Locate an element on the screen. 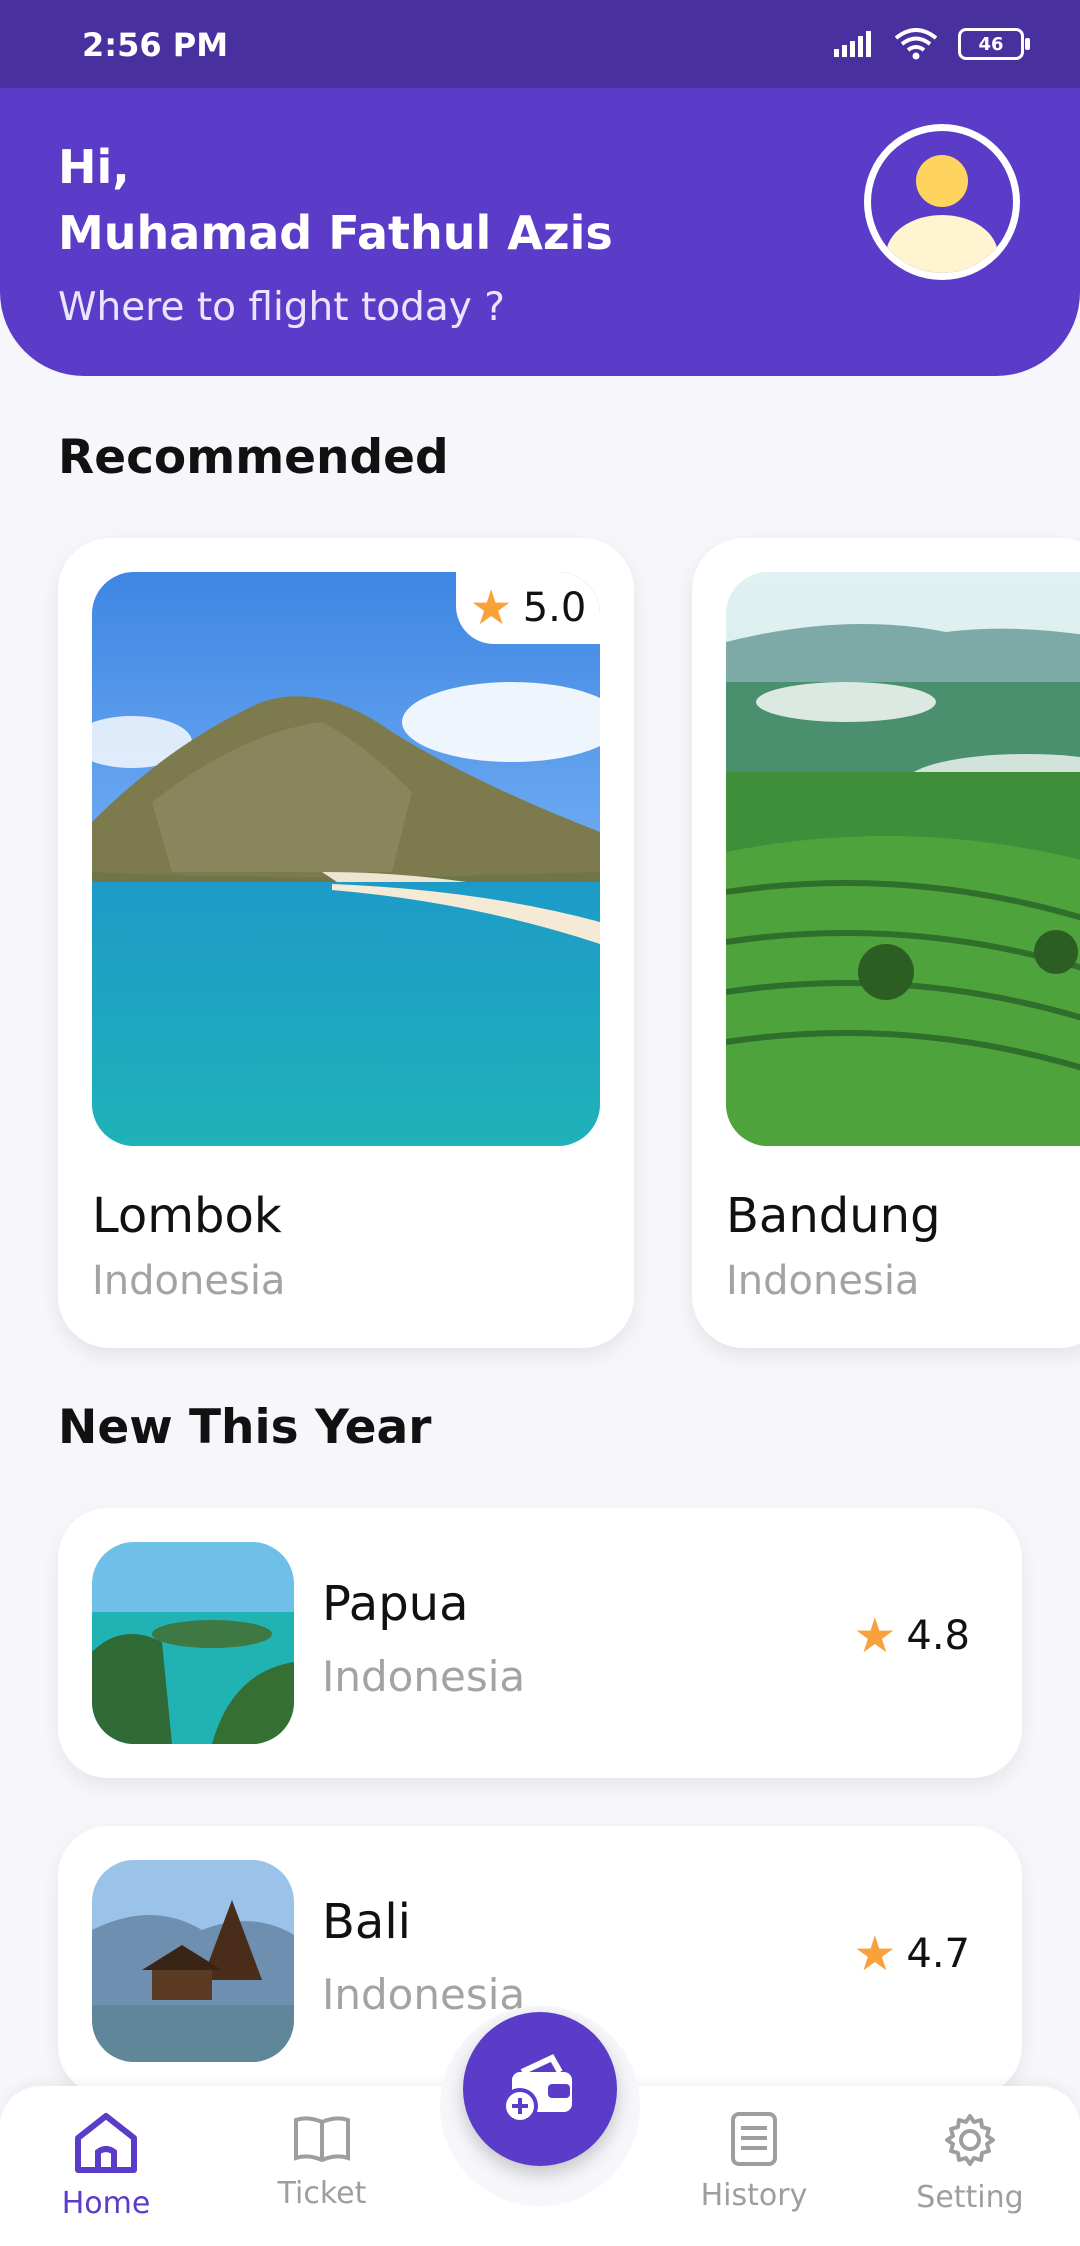 The height and width of the screenshot is (2246, 1080). destination-name: Bandung is located at coordinates (833, 1216).